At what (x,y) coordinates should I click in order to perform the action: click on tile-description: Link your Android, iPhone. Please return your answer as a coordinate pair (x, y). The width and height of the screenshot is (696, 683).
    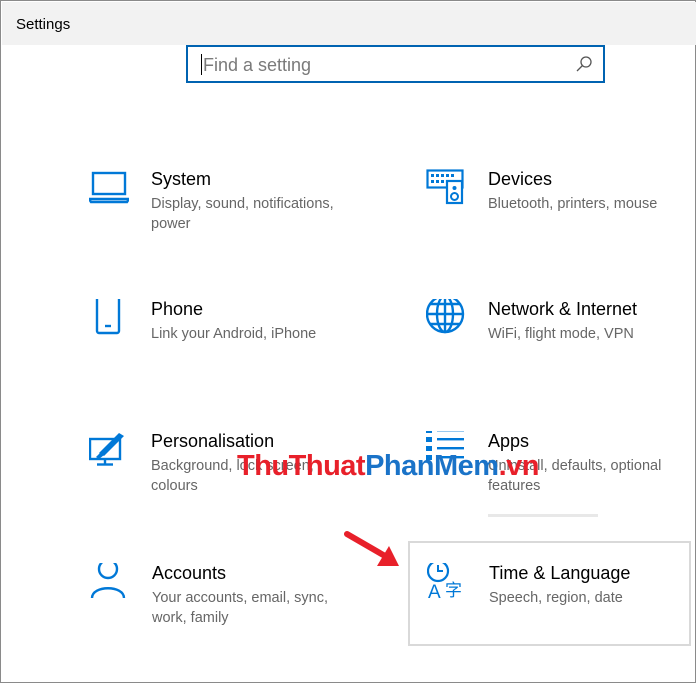
    Looking at the image, I should click on (234, 334).